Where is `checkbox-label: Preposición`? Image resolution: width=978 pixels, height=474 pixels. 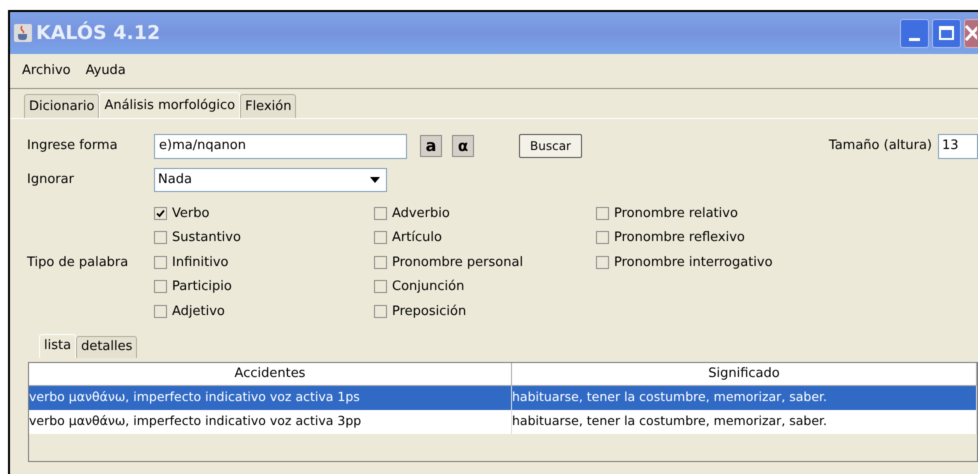 checkbox-label: Preposición is located at coordinates (429, 311).